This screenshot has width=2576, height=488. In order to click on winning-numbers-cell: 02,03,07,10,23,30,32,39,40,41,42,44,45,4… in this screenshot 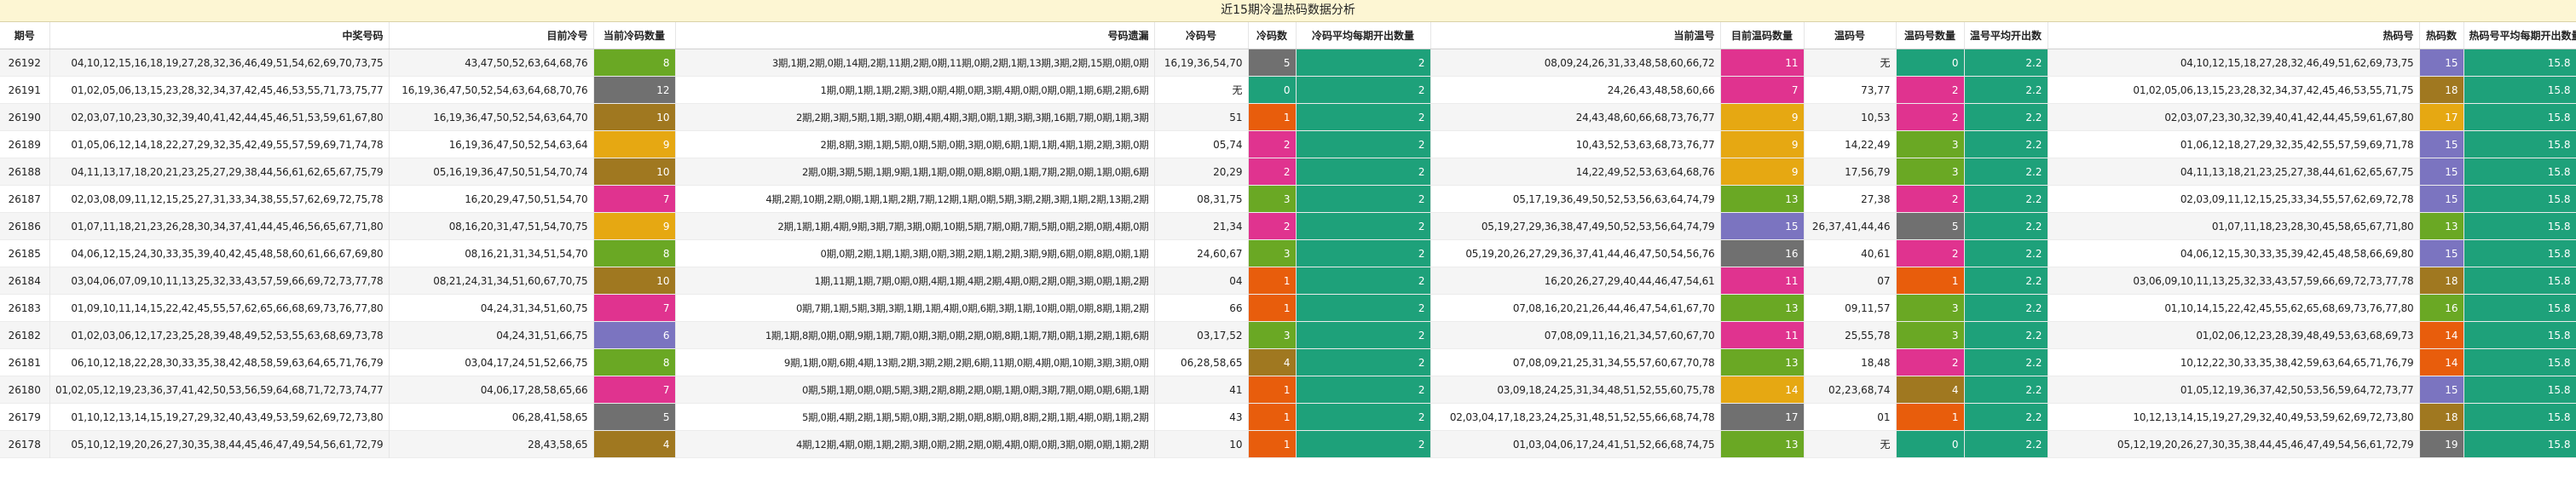, I will do `click(219, 117)`.